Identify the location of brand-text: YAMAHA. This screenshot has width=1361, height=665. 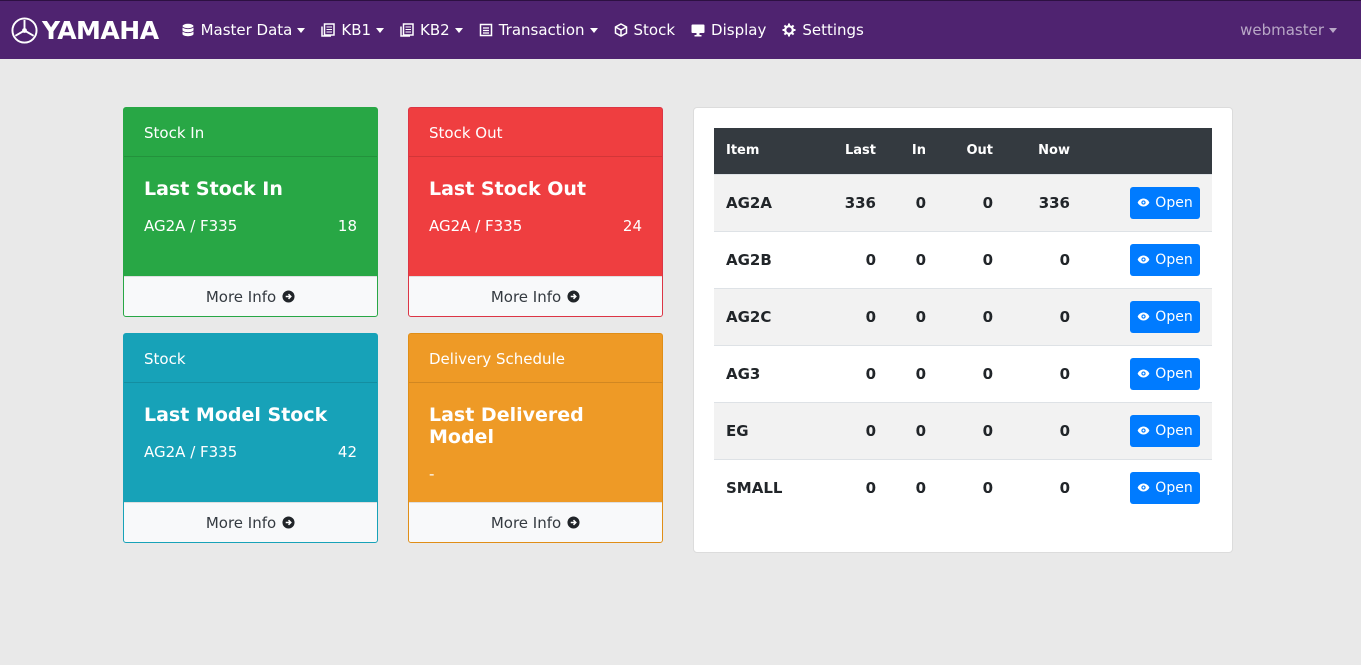
(100, 30).